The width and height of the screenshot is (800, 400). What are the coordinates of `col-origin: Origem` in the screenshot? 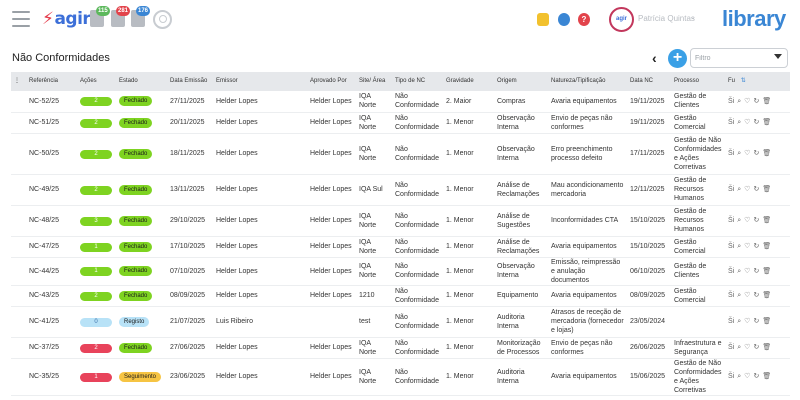 It's located at (521, 81).